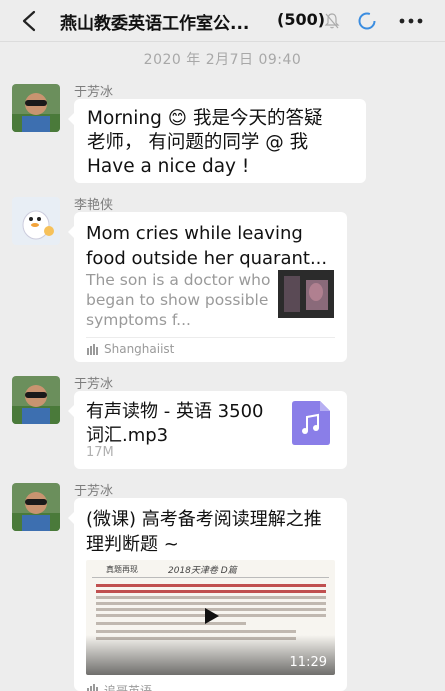  I want to click on avatar-cartoon, so click(36, 221).